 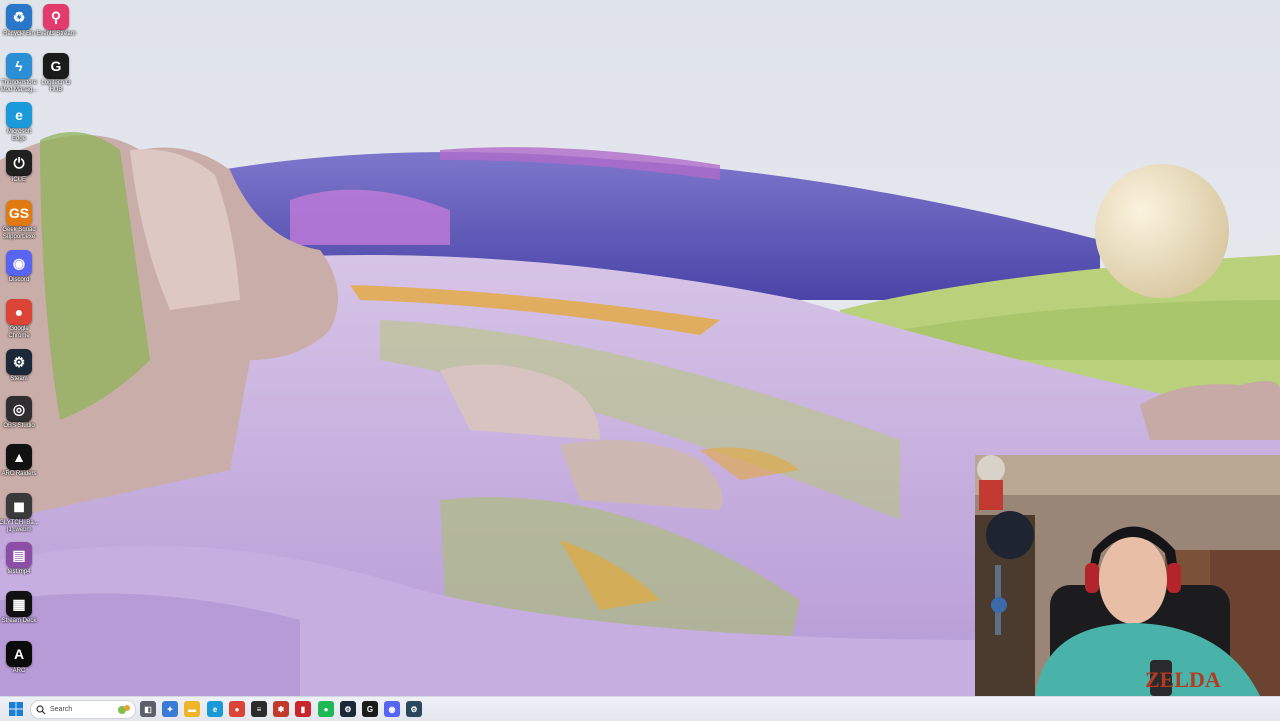 What do you see at coordinates (19, 115) in the screenshot?
I see `edge-icon: e` at bounding box center [19, 115].